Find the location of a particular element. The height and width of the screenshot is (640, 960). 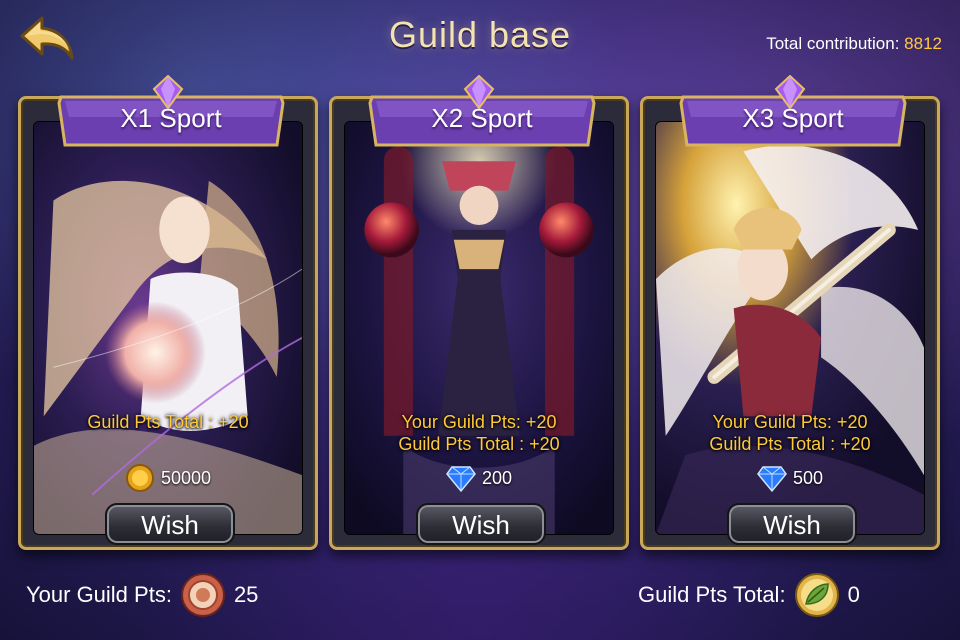

your-guild-pts: Your Guild Pts: 25 is located at coordinates (142, 595).